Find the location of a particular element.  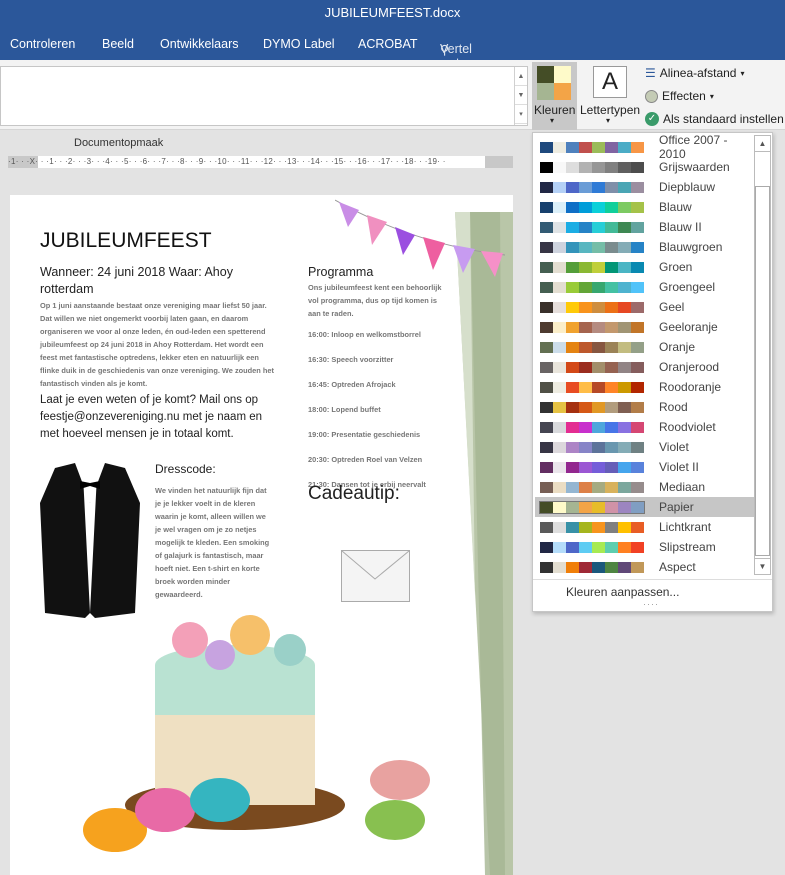

kleuren-button: Kleuren ▾ is located at coordinates (554, 96).